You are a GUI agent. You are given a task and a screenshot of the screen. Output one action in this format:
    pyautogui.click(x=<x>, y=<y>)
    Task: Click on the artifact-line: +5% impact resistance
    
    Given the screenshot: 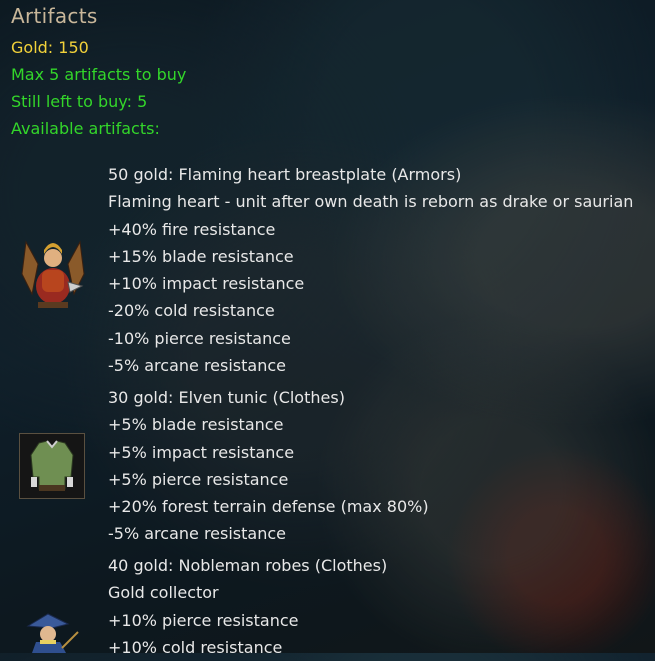 What is the action you would take?
    pyautogui.click(x=201, y=452)
    